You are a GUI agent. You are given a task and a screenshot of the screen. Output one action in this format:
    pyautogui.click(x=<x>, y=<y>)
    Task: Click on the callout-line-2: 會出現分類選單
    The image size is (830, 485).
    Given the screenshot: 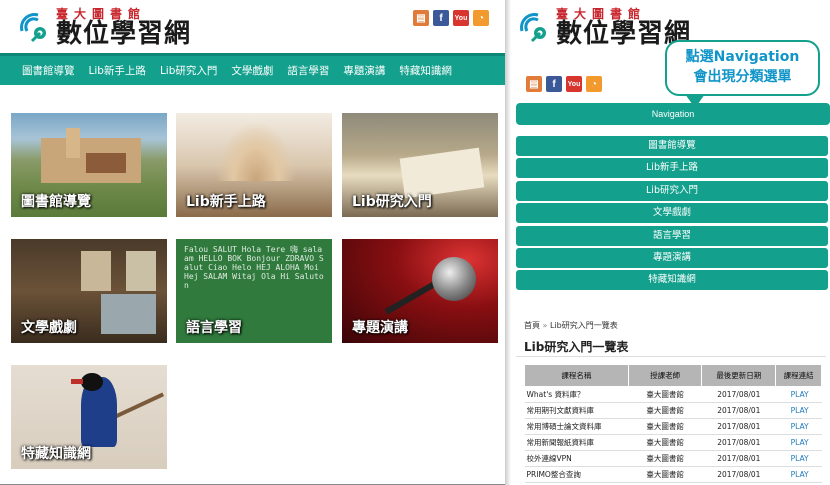 What is the action you would take?
    pyautogui.click(x=742, y=77)
    